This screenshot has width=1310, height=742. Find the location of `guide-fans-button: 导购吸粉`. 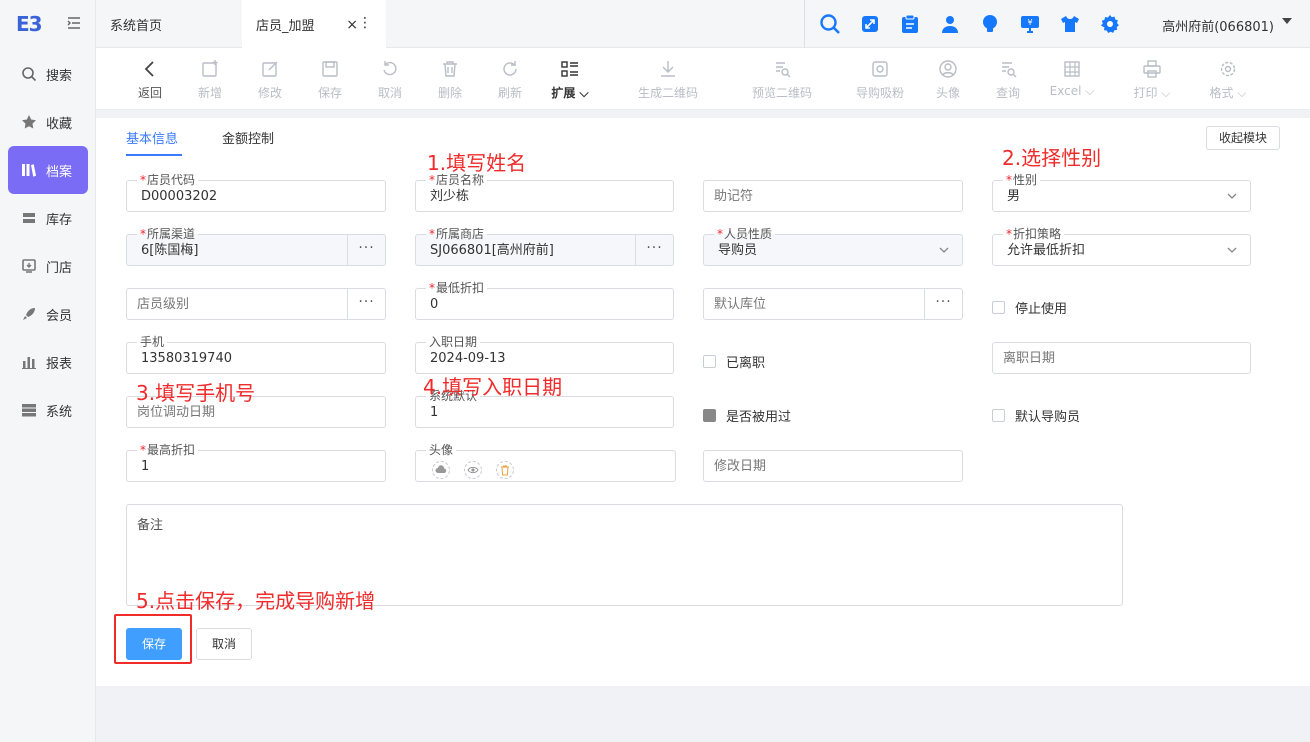

guide-fans-button: 导购吸粉 is located at coordinates (880, 79).